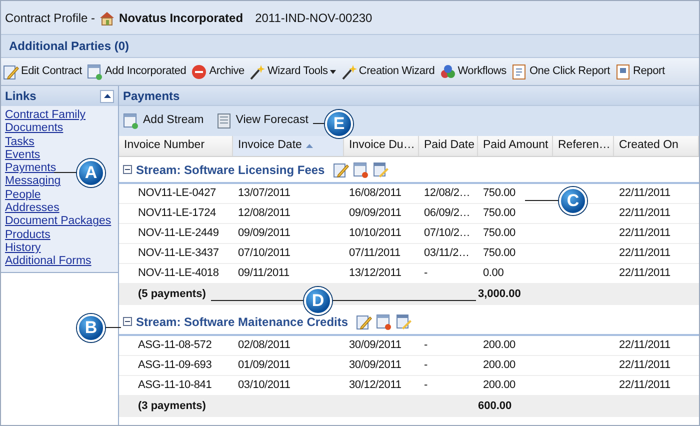  I want to click on toolbar-button: Report, so click(640, 71).